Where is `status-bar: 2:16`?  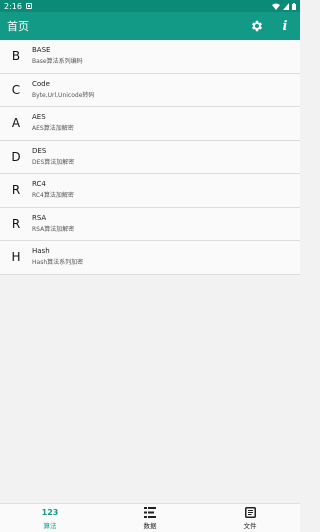 status-bar: 2:16 is located at coordinates (150, 6).